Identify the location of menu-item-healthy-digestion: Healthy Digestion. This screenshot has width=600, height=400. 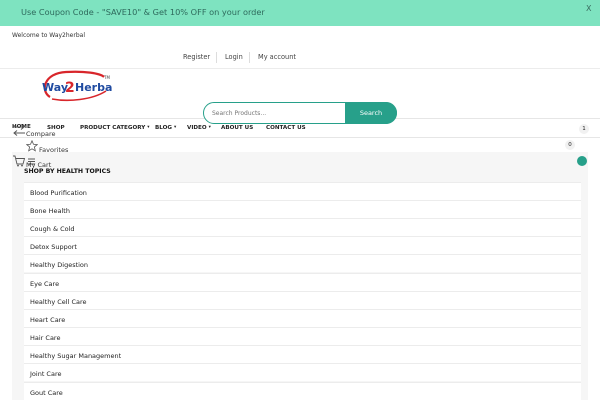
(302, 263).